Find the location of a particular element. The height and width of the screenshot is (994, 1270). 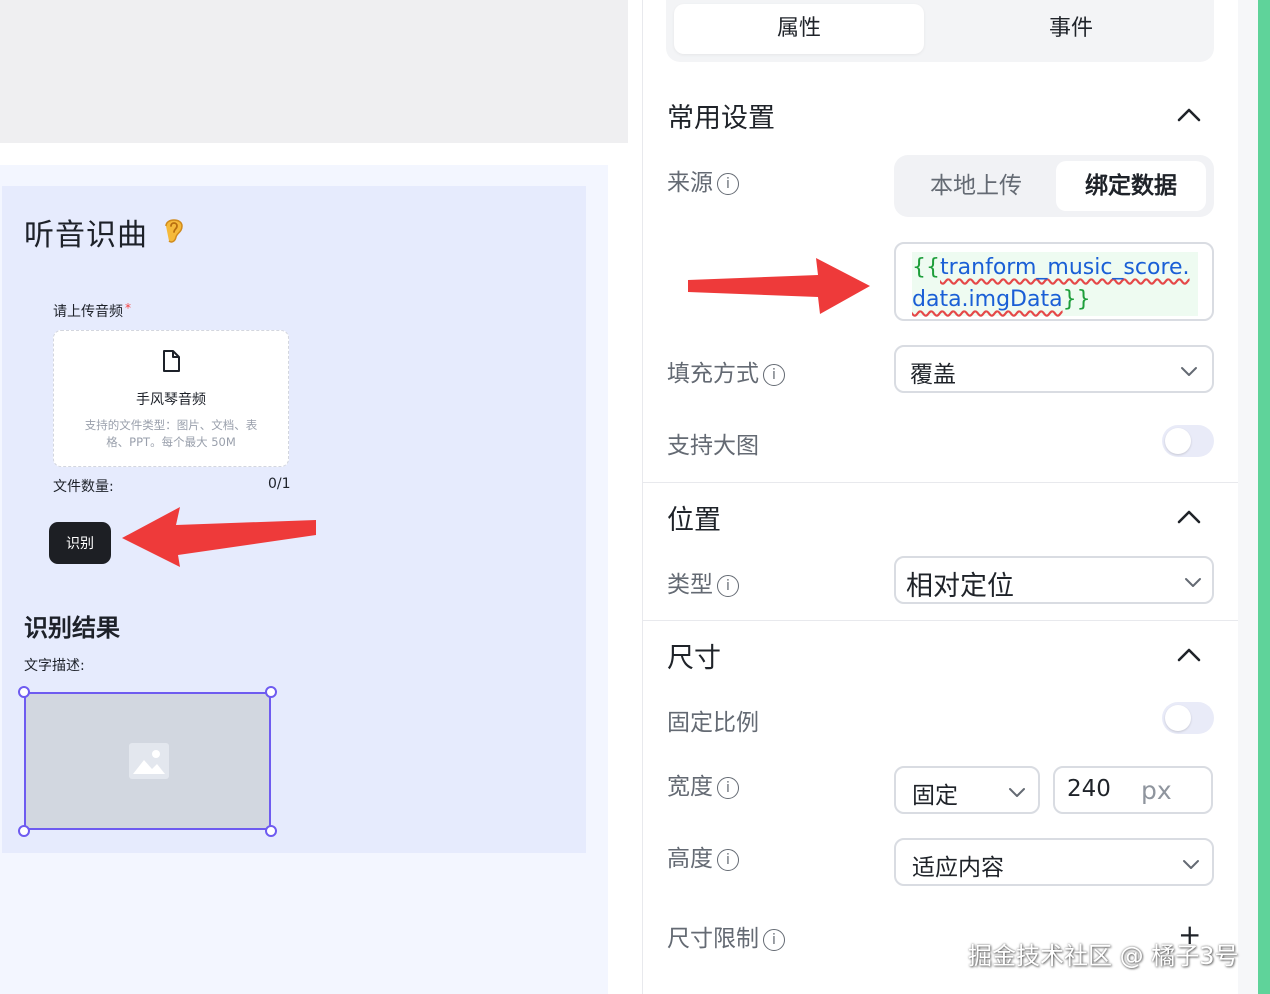

width-label: 宽度 i is located at coordinates (703, 784).